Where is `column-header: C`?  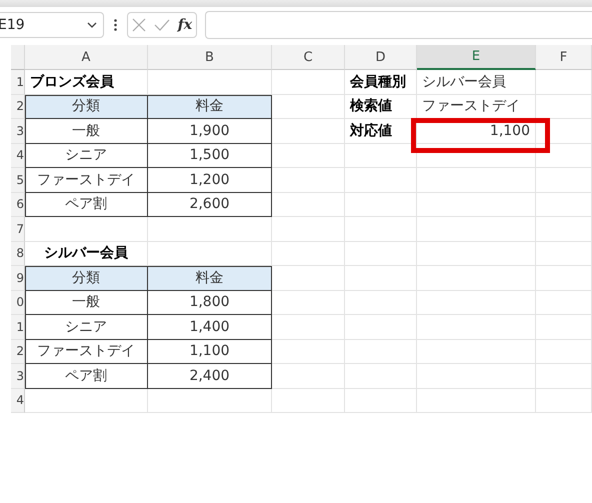 column-header: C is located at coordinates (308, 57).